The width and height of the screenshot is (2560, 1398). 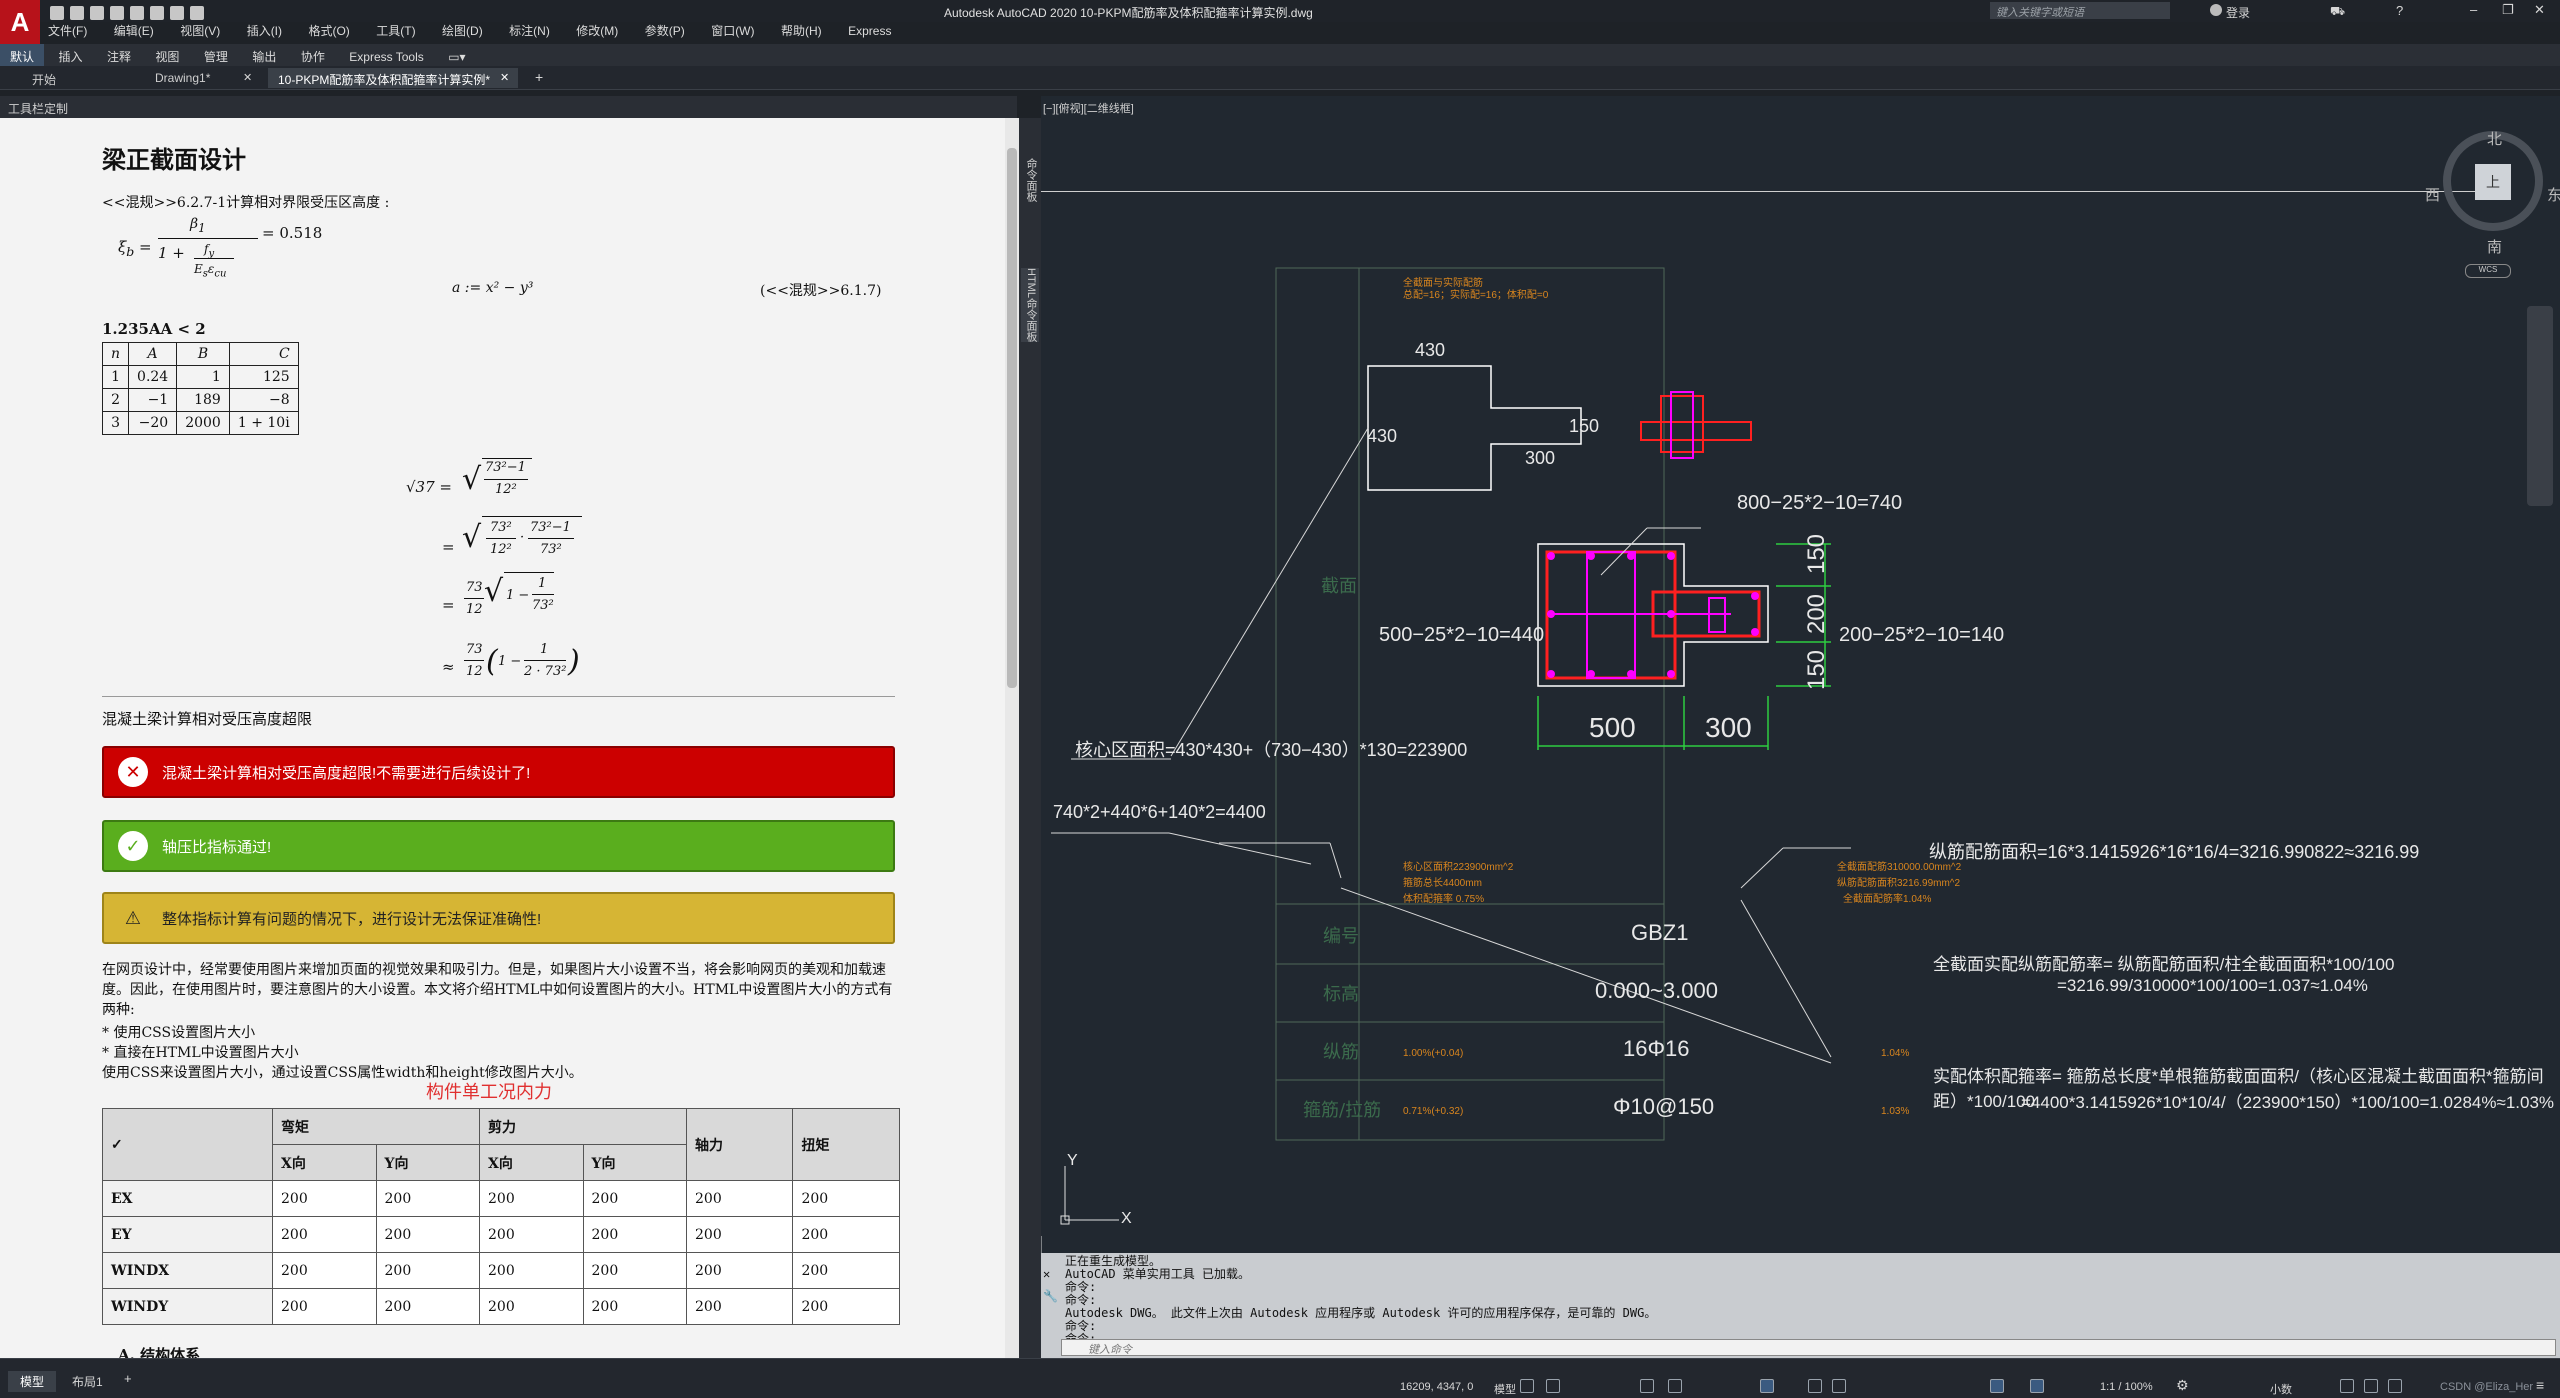 I want to click on new-tab-icon: +, so click(x=539, y=77).